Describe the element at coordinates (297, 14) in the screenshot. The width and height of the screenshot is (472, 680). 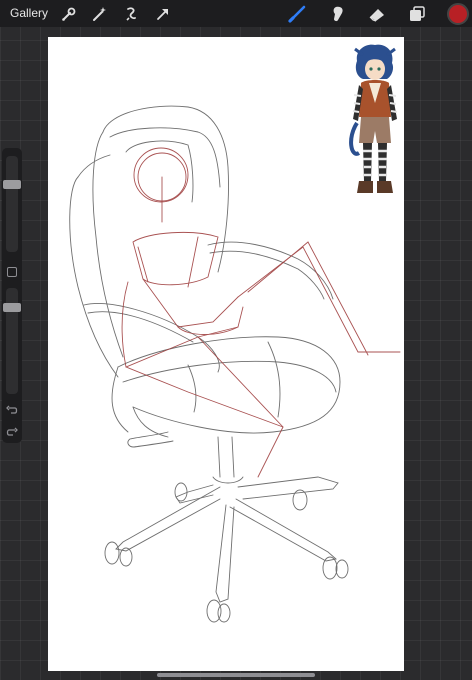
I see `brush-icon` at that location.